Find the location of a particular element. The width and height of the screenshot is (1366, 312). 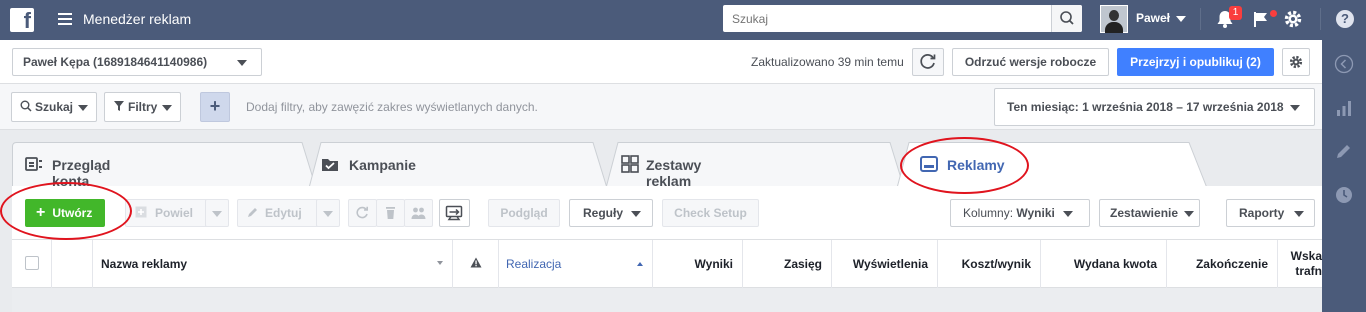

tab-label: Reklamy is located at coordinates (976, 165).